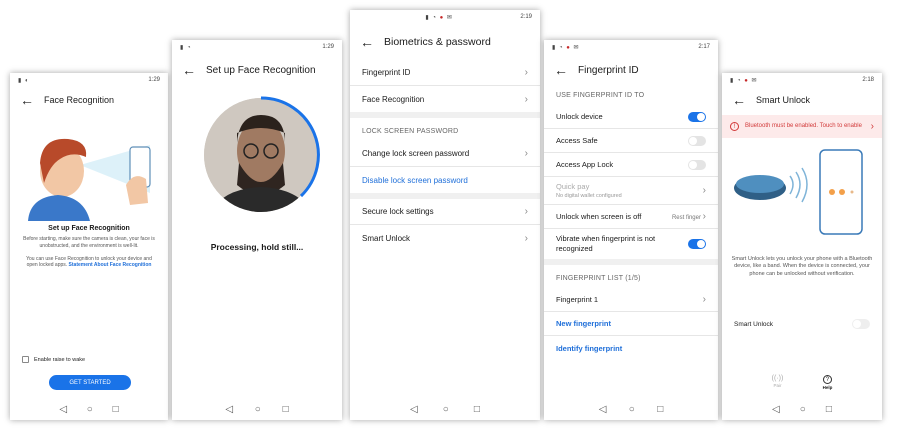 The image size is (900, 438). I want to click on toggle-row-app-lock: Access App Lock, so click(631, 165).